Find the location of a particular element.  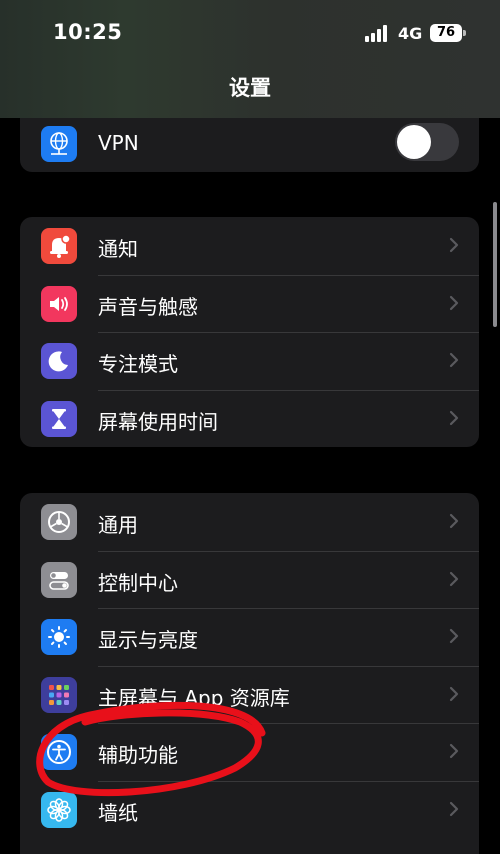

settings-row-label: 专注模式 is located at coordinates (138, 364).